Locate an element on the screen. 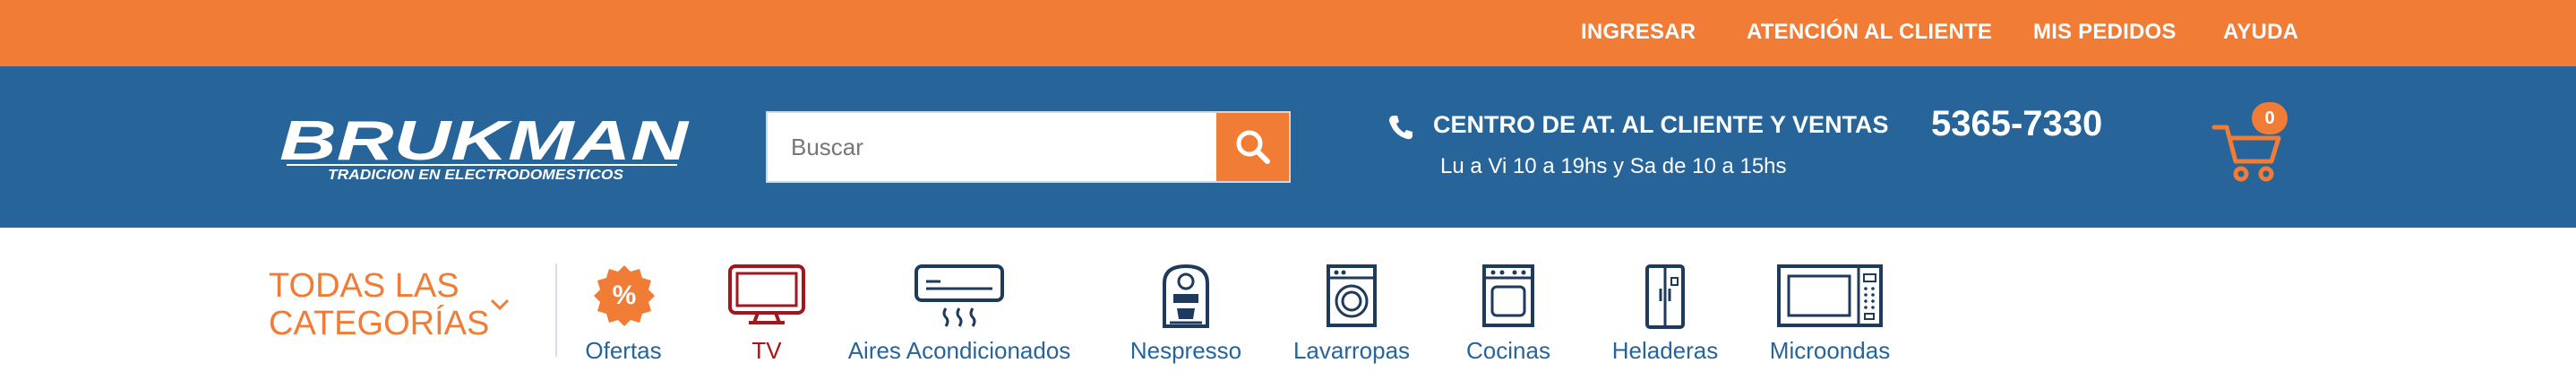  category-microondas: Microondas is located at coordinates (1830, 317).